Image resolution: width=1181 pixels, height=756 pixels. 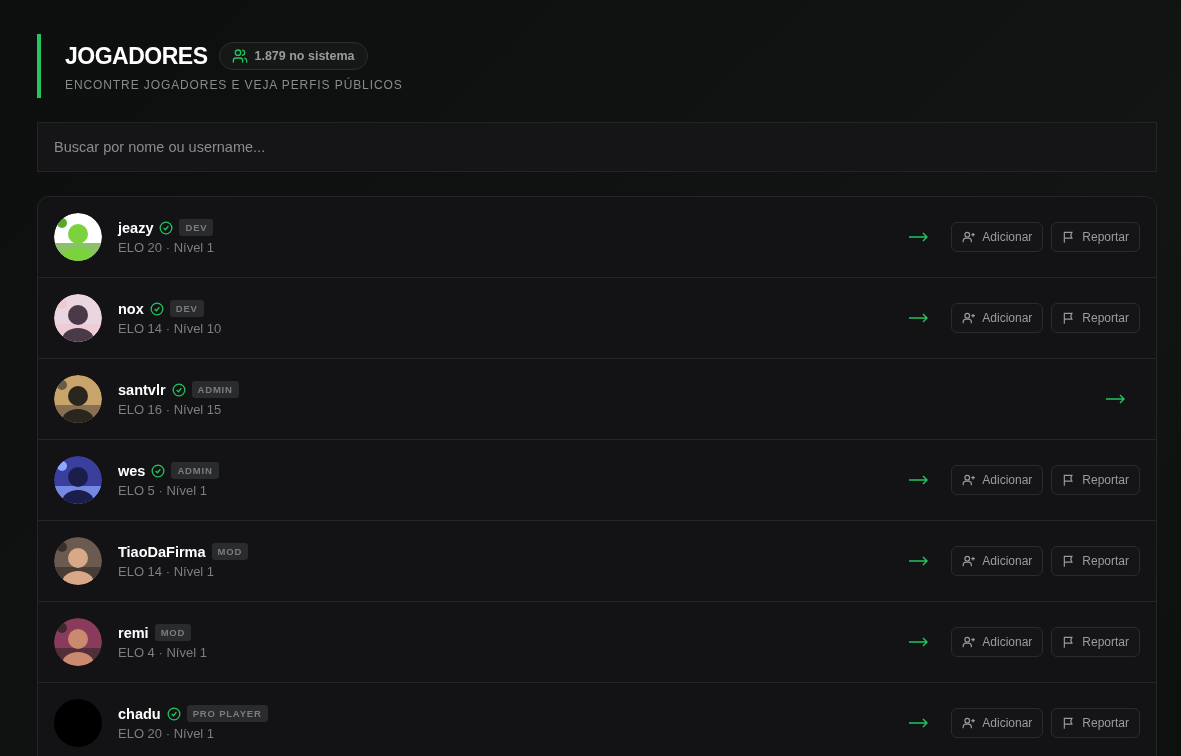 What do you see at coordinates (240, 56) in the screenshot?
I see `users-icon` at bounding box center [240, 56].